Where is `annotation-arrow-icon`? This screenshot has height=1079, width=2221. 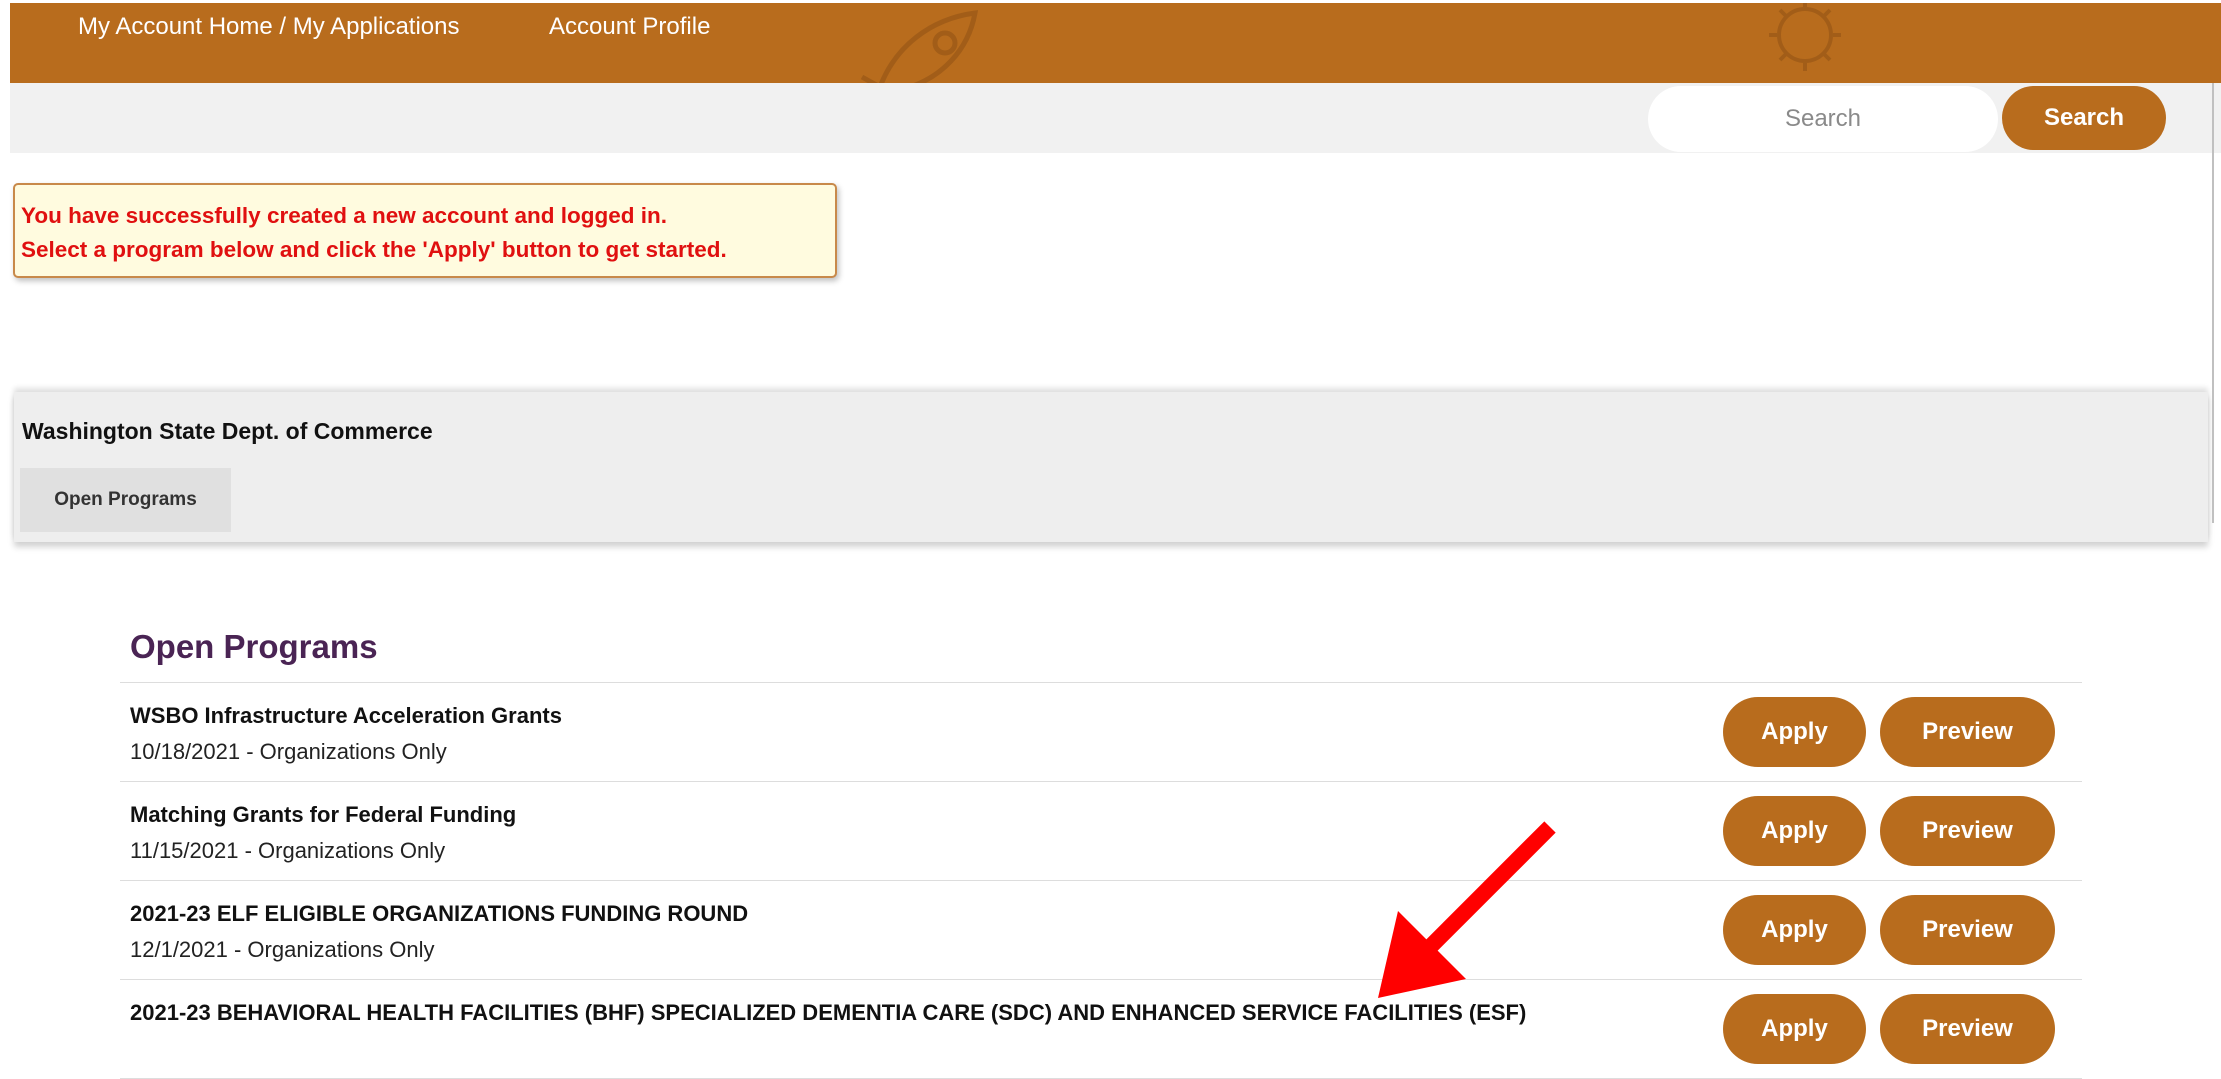 annotation-arrow-icon is located at coordinates (1467, 909).